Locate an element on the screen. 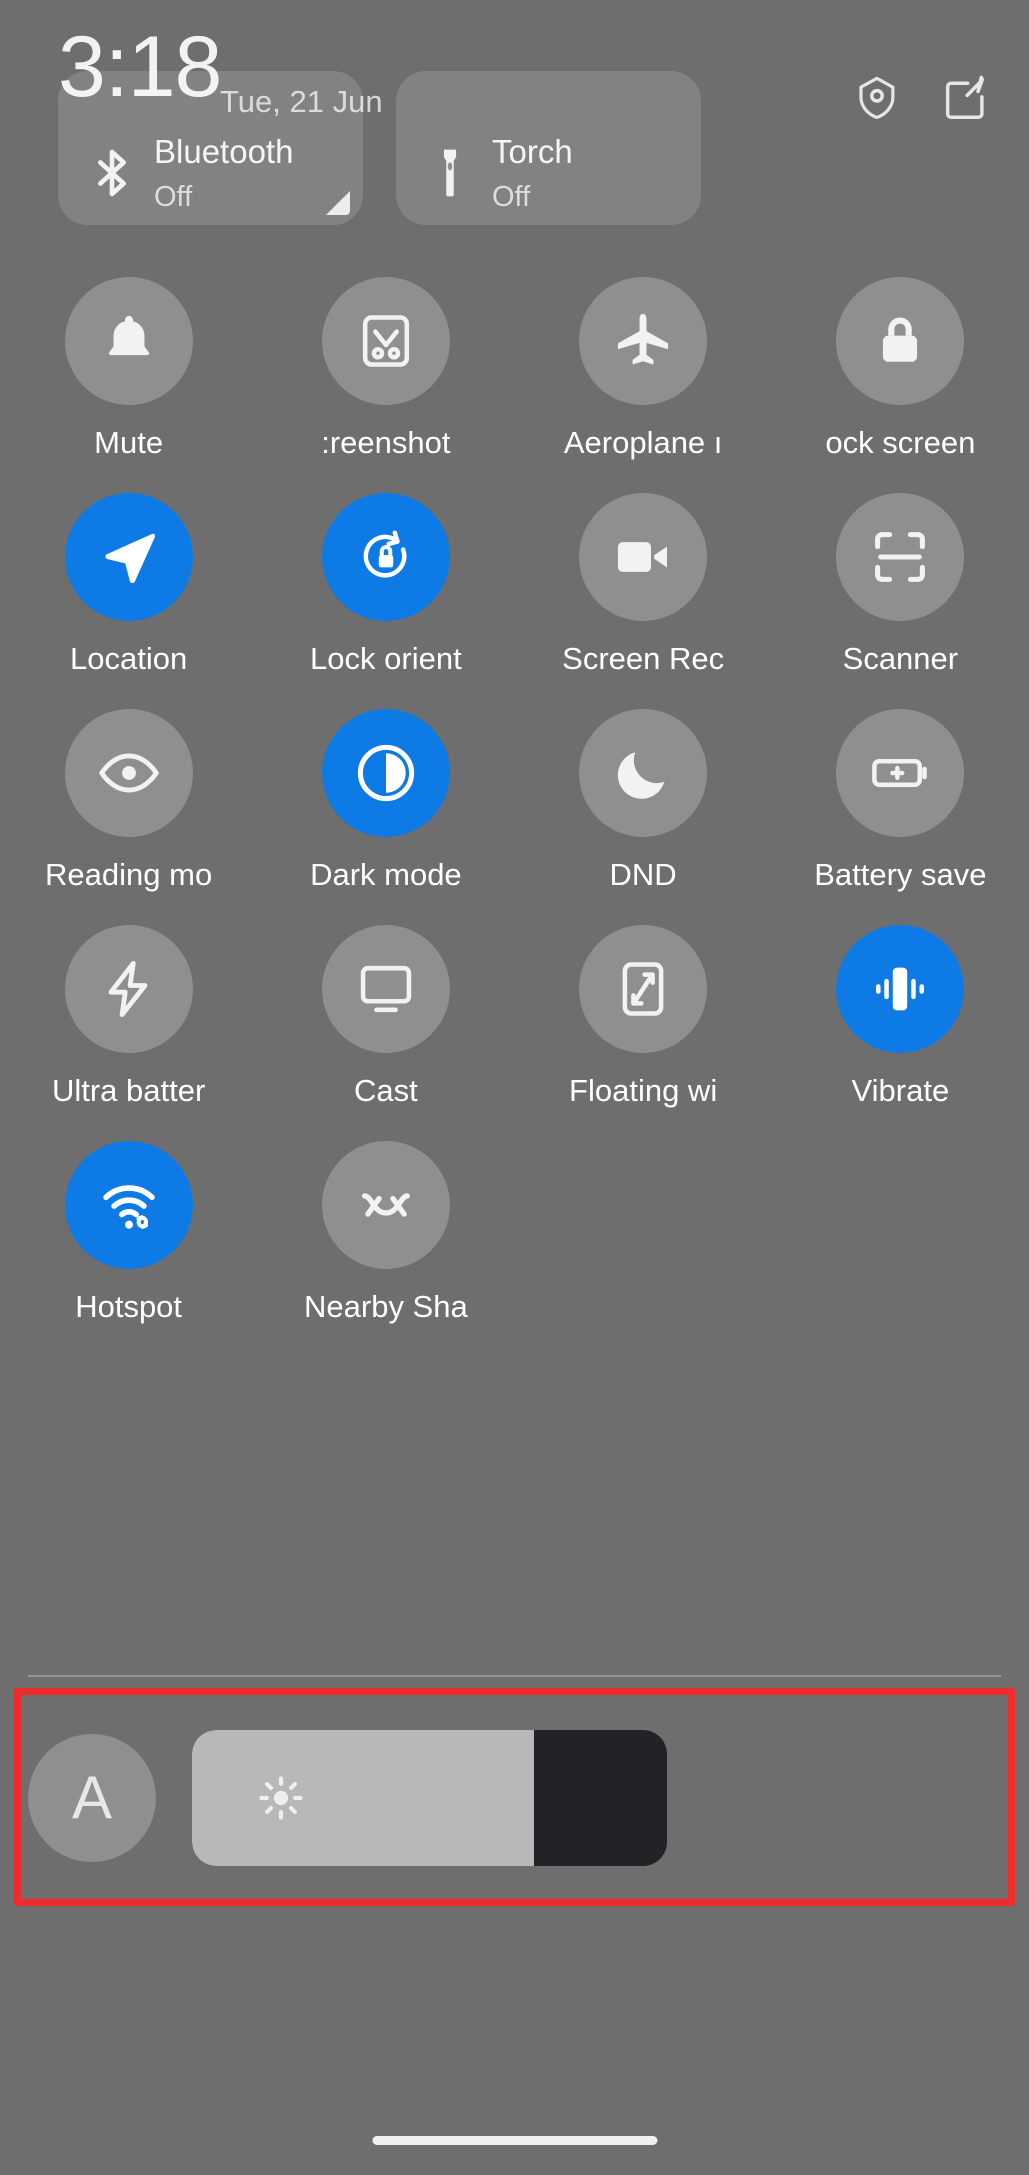  home-indicator is located at coordinates (514, 2140).